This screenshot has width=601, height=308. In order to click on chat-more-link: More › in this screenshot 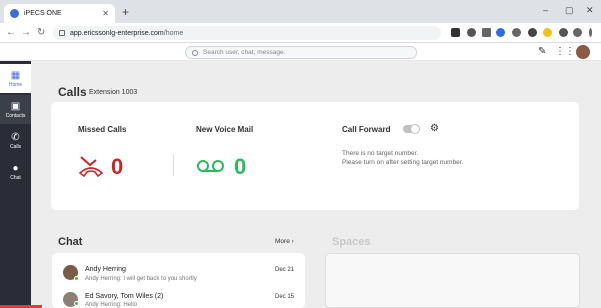, I will do `click(284, 241)`.